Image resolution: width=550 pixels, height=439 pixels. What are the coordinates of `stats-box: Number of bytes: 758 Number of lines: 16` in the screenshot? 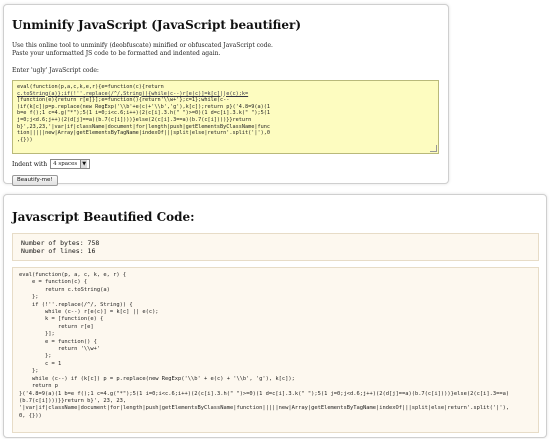 It's located at (275, 247).